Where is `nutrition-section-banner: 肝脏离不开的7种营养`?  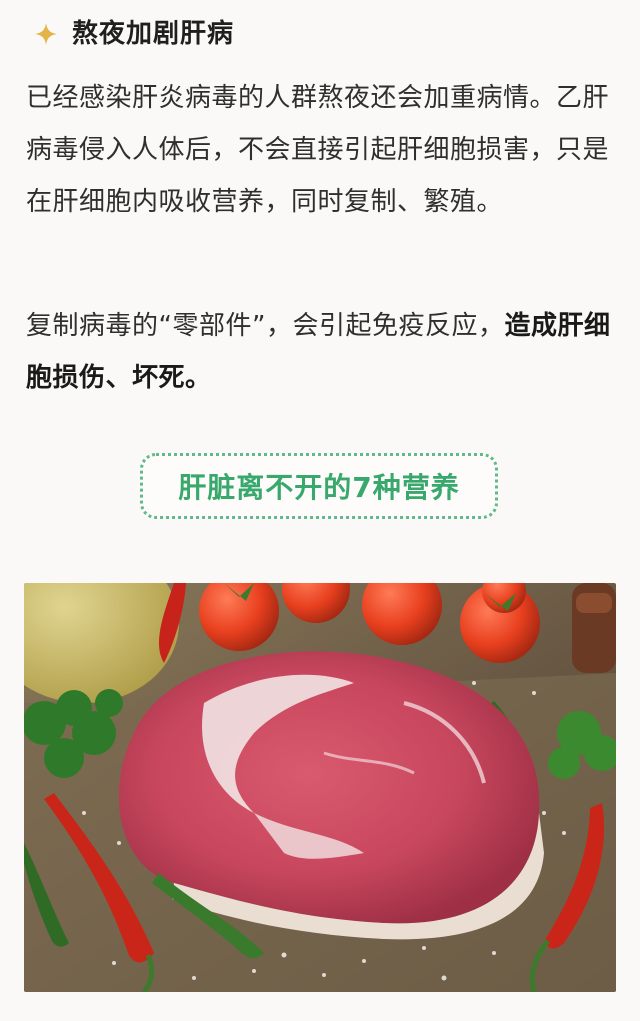
nutrition-section-banner: 肝脏离不开的7种营养 is located at coordinates (319, 486).